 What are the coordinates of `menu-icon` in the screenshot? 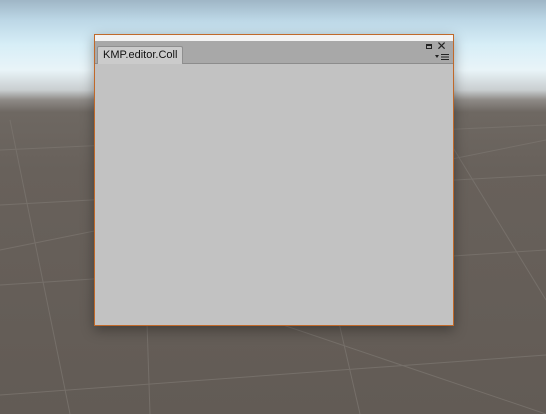 It's located at (442, 57).